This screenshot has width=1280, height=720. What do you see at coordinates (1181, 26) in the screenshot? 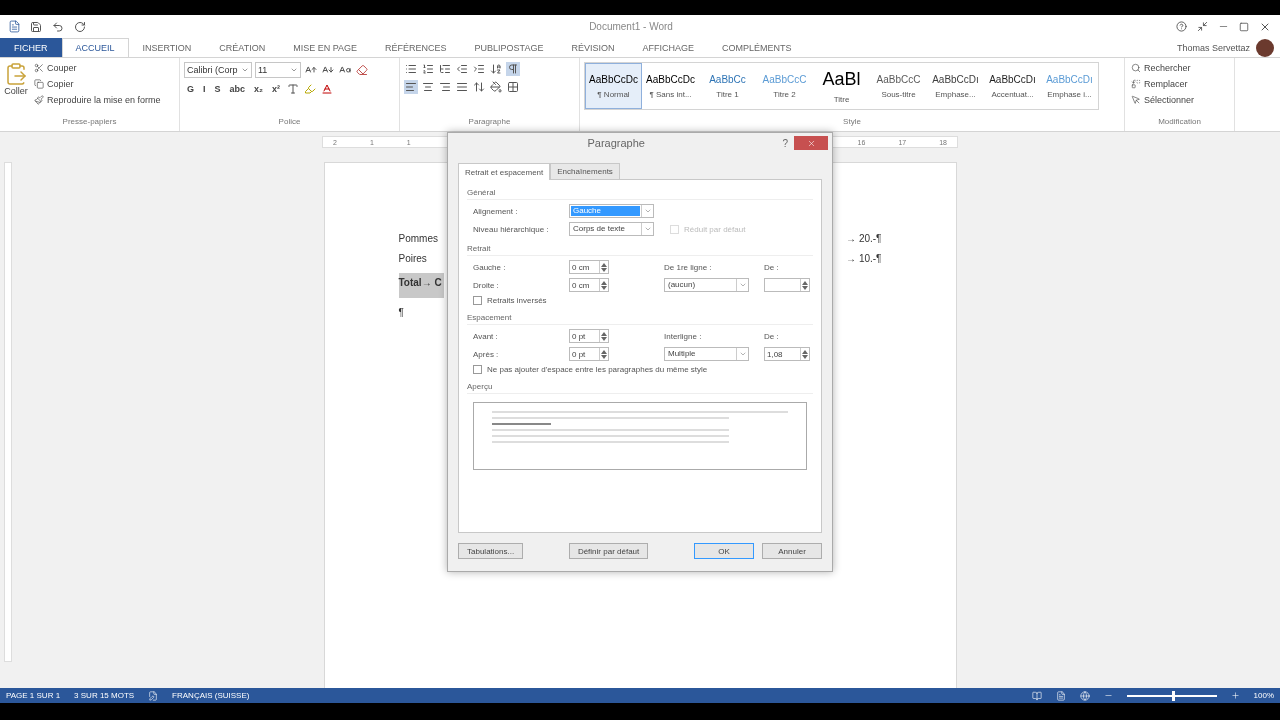
I see `help-button` at bounding box center [1181, 26].